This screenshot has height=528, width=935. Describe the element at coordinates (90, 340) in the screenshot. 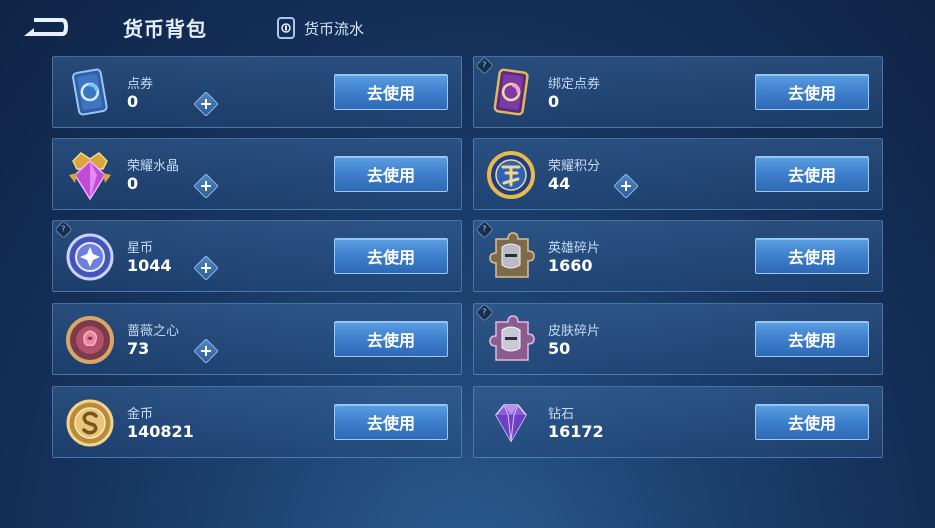

I see `rose-heart-icon` at that location.